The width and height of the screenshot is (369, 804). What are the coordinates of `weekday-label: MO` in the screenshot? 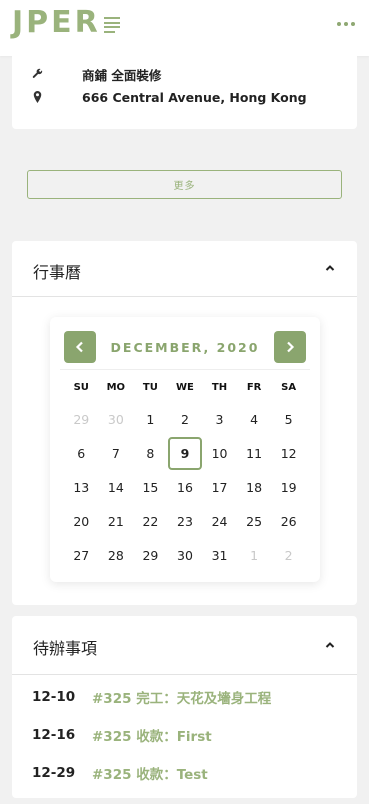 It's located at (116, 387).